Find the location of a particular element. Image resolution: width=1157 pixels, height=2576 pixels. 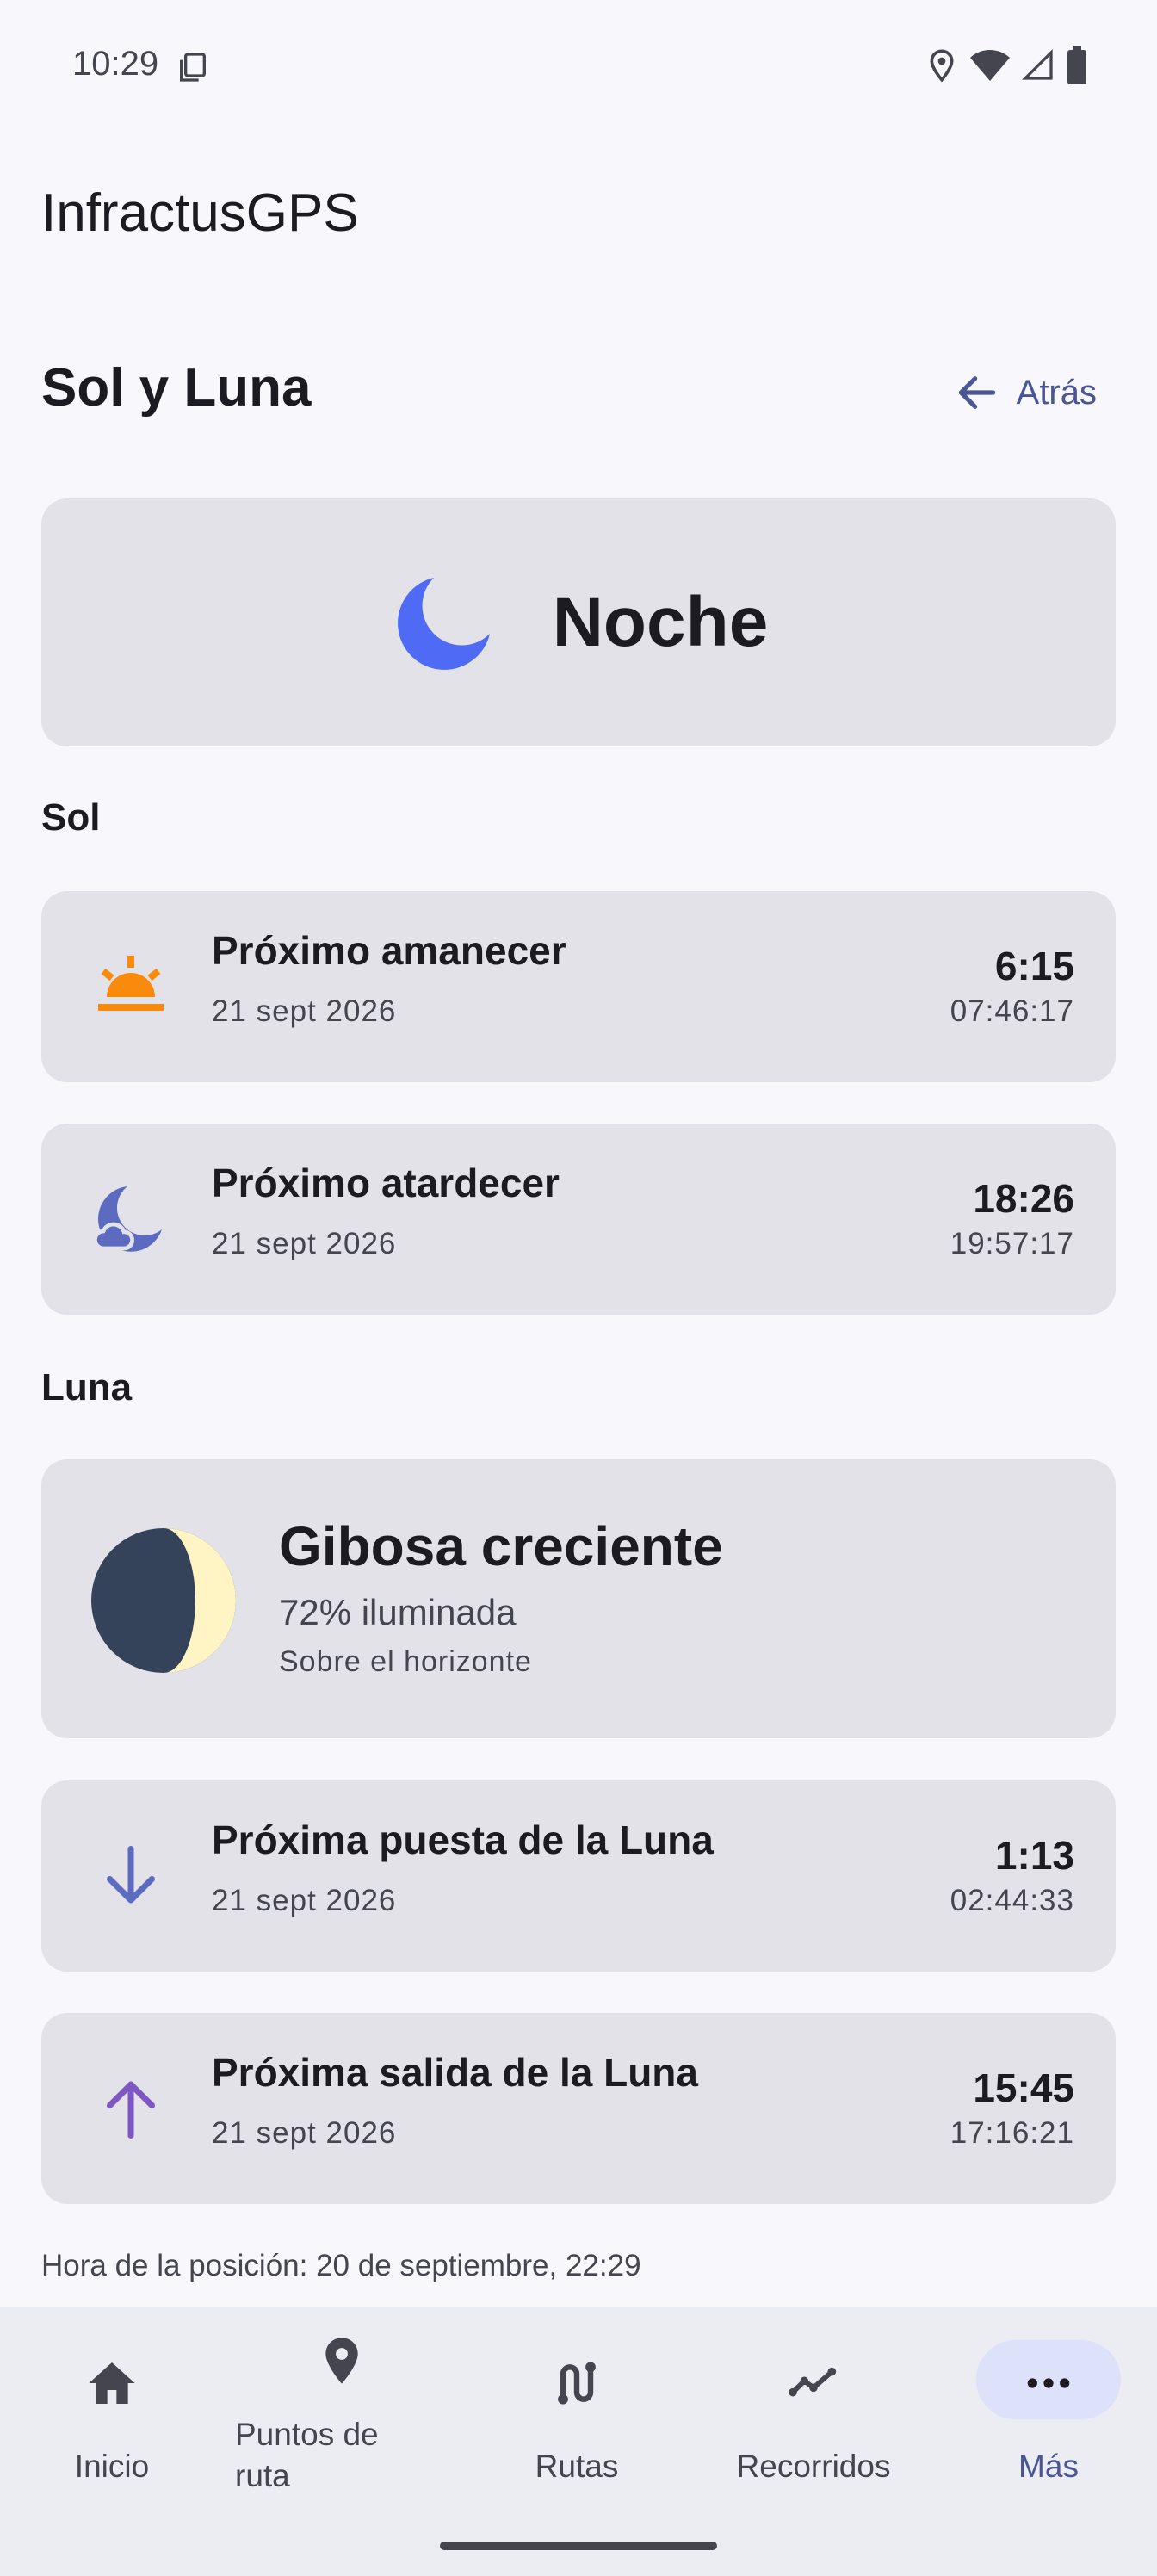

route-icon is located at coordinates (577, 2383).